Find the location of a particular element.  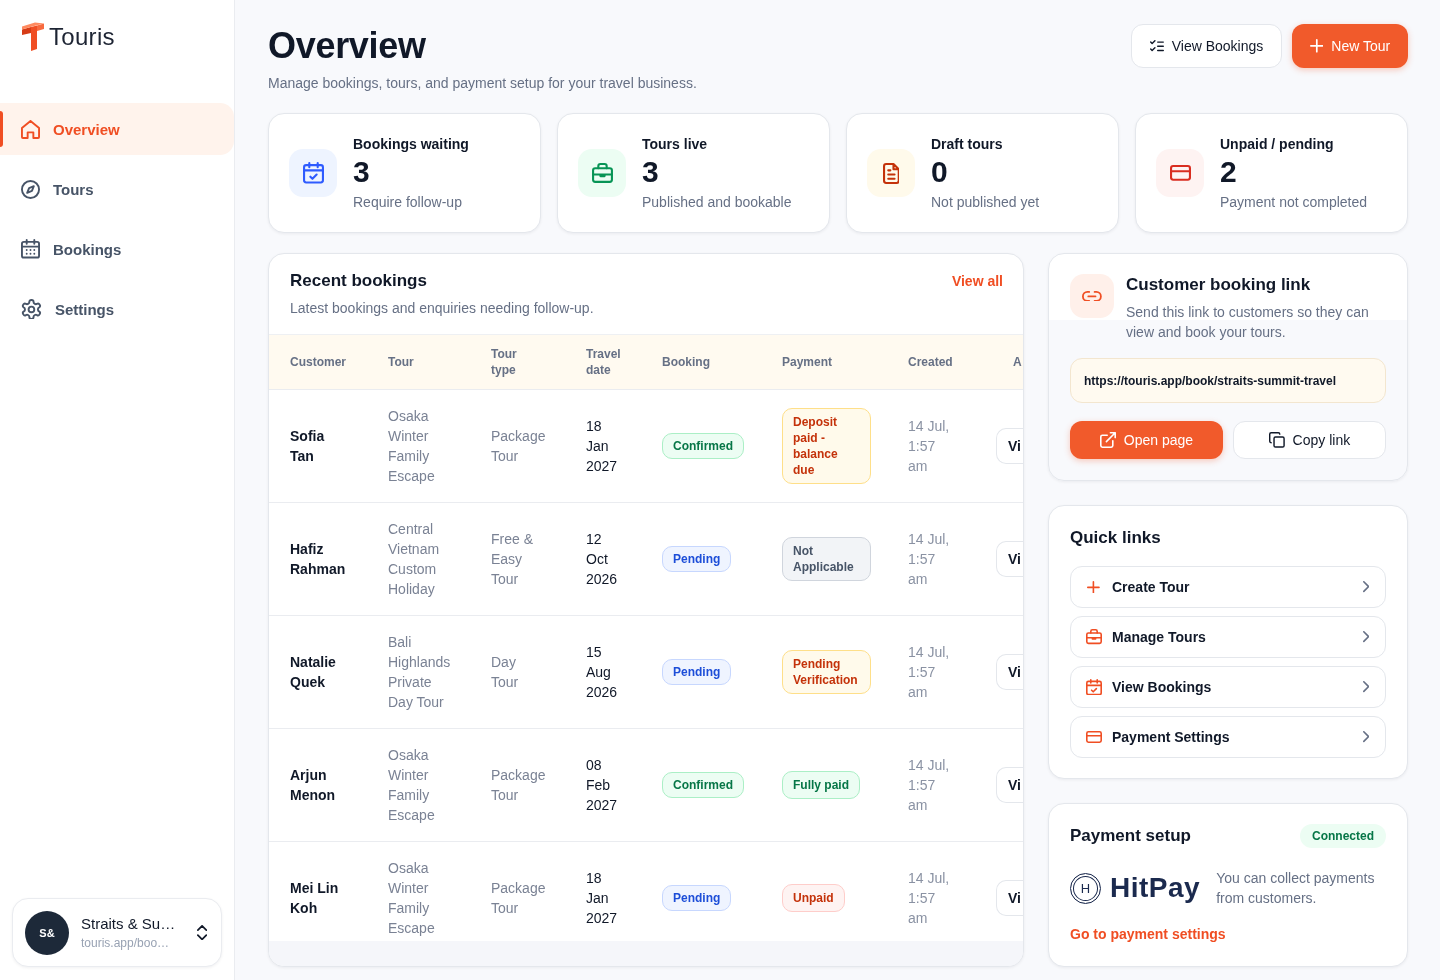

nav-item: Tours is located at coordinates (117, 189).